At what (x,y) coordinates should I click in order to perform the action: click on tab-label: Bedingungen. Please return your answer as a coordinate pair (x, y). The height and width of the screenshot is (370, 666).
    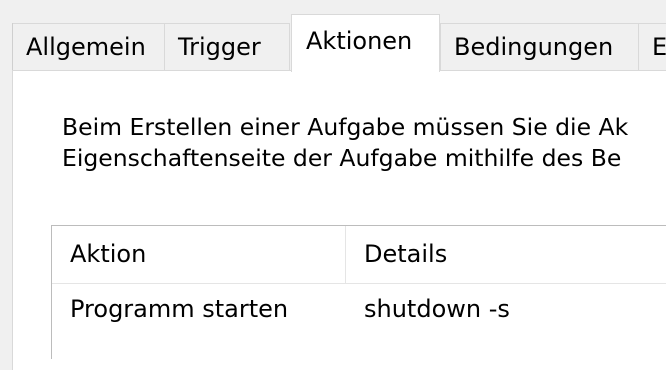
    Looking at the image, I should click on (534, 47).